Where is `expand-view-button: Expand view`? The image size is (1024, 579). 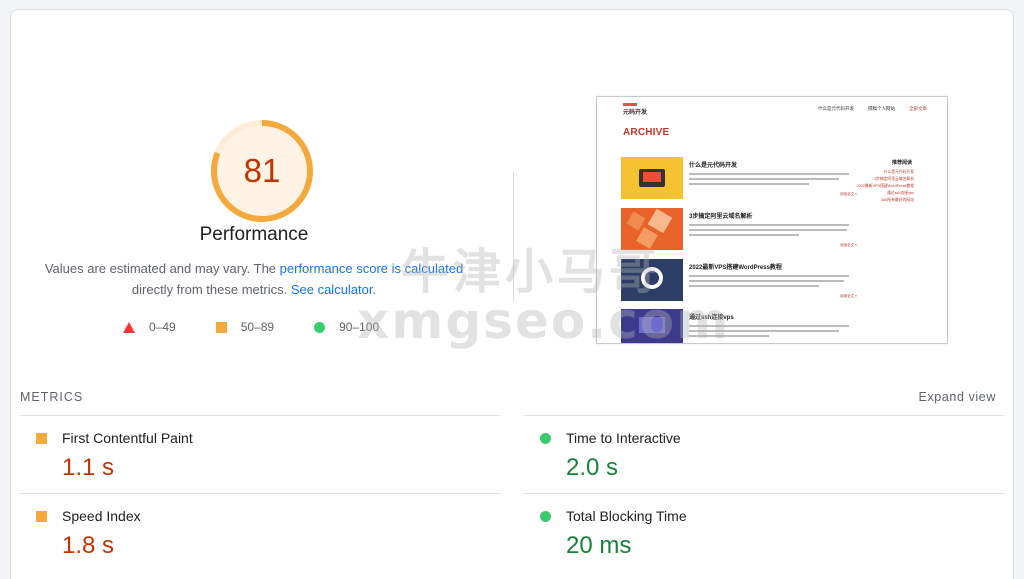 expand-view-button: Expand view is located at coordinates (957, 397).